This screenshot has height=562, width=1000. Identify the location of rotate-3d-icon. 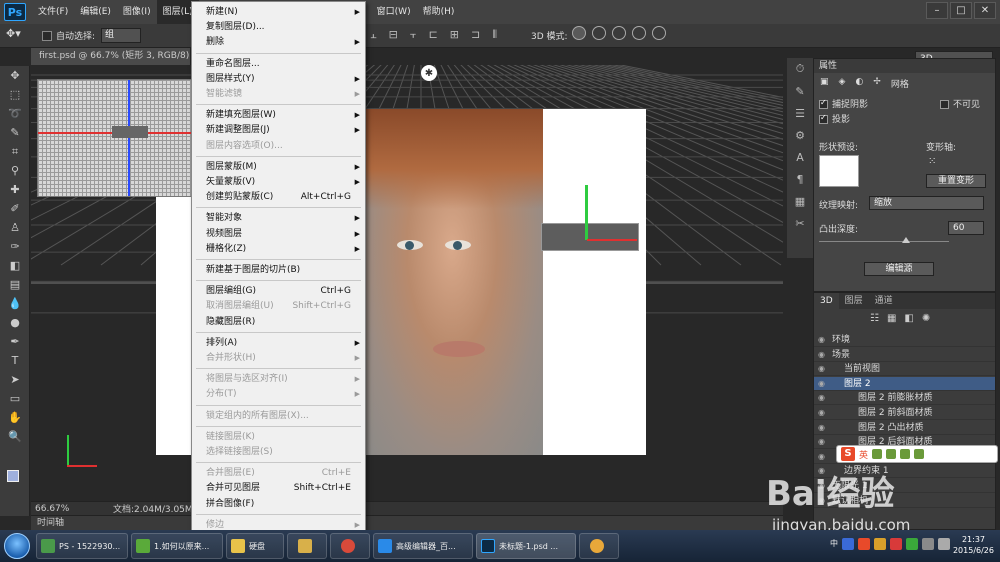
(579, 33).